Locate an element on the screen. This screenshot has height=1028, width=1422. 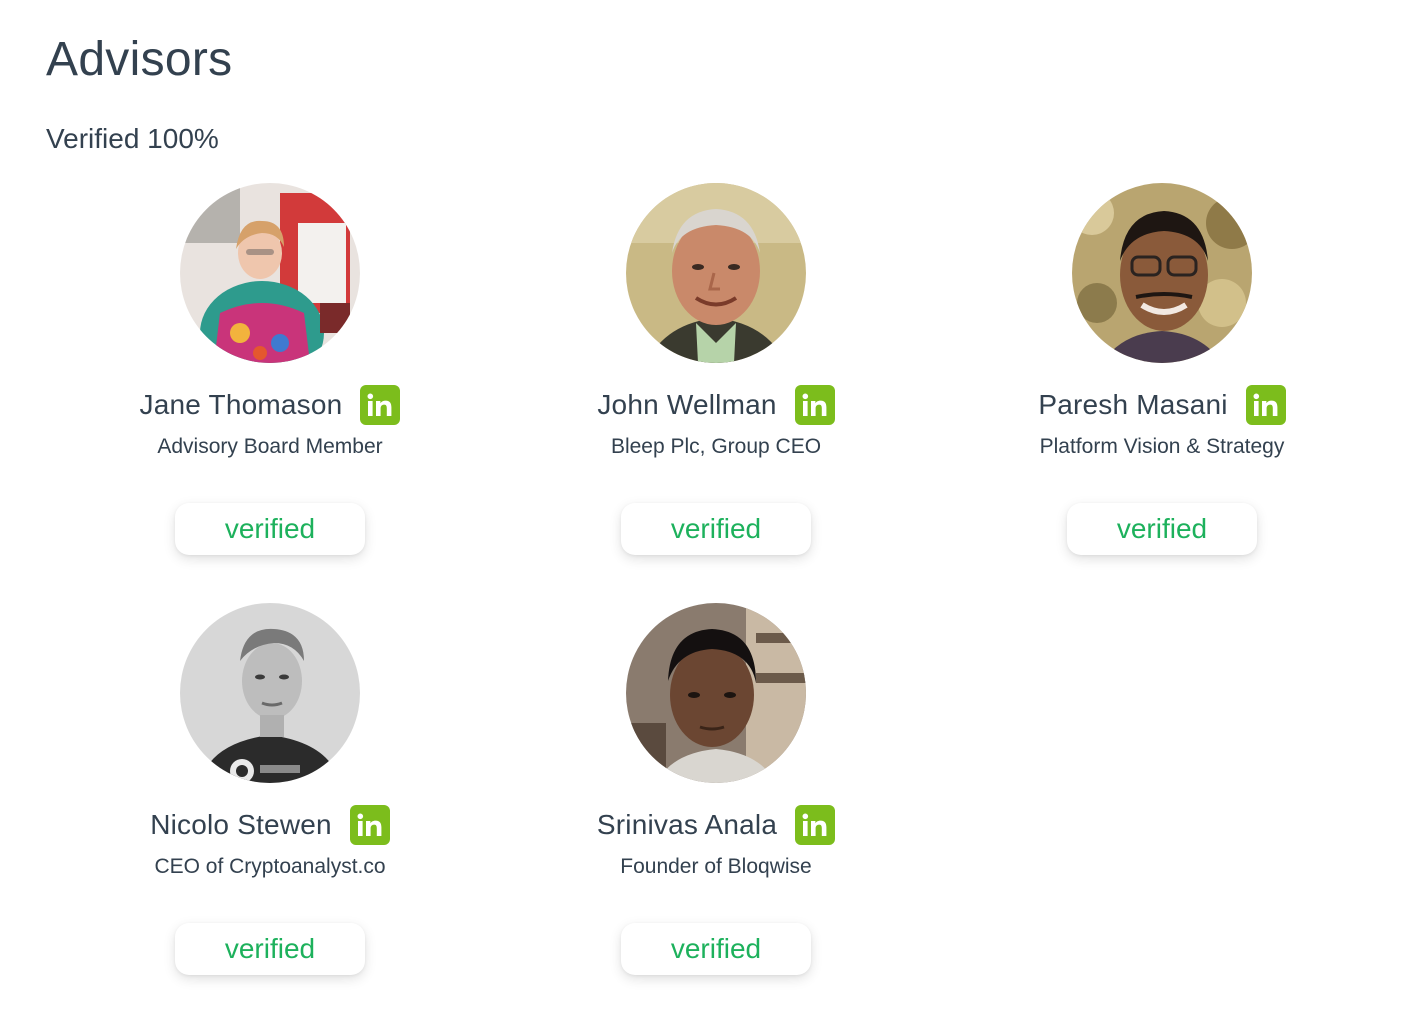
advisor-role: Platform Vision & Strategy is located at coordinates (1162, 446).